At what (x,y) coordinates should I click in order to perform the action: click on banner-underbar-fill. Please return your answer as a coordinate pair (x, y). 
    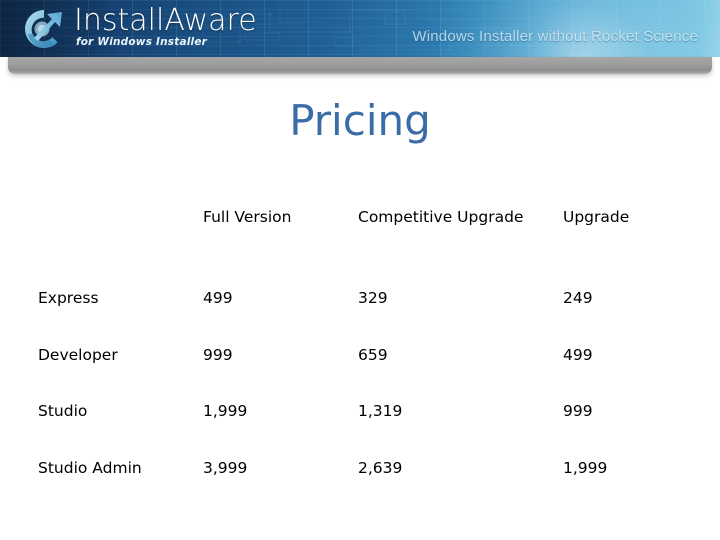
    Looking at the image, I should click on (360, 65).